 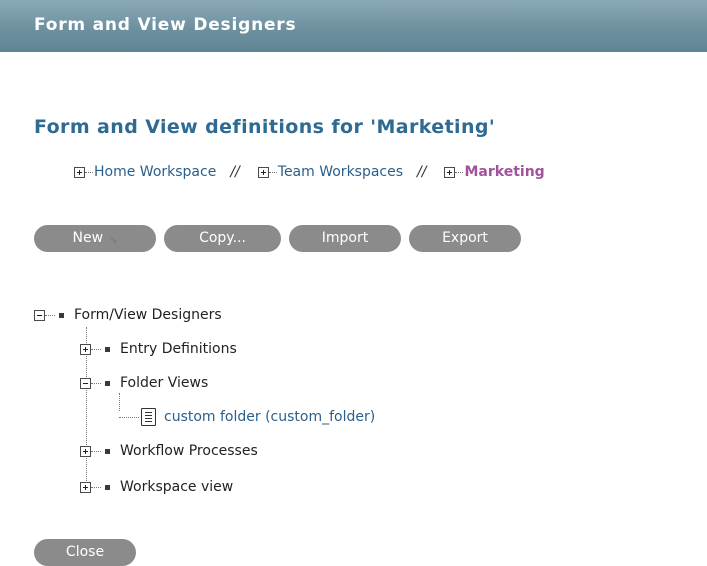 I want to click on breadcrumb-marketing-link: Marketing, so click(x=504, y=172).